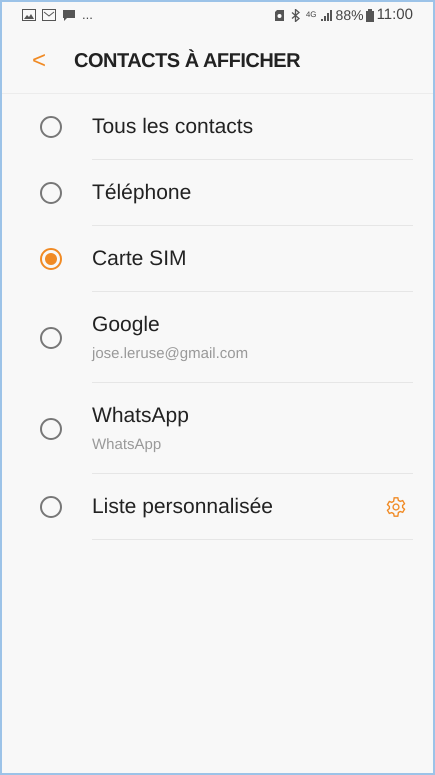  Describe the element at coordinates (311, 15) in the screenshot. I see `network-type: 4G` at that location.